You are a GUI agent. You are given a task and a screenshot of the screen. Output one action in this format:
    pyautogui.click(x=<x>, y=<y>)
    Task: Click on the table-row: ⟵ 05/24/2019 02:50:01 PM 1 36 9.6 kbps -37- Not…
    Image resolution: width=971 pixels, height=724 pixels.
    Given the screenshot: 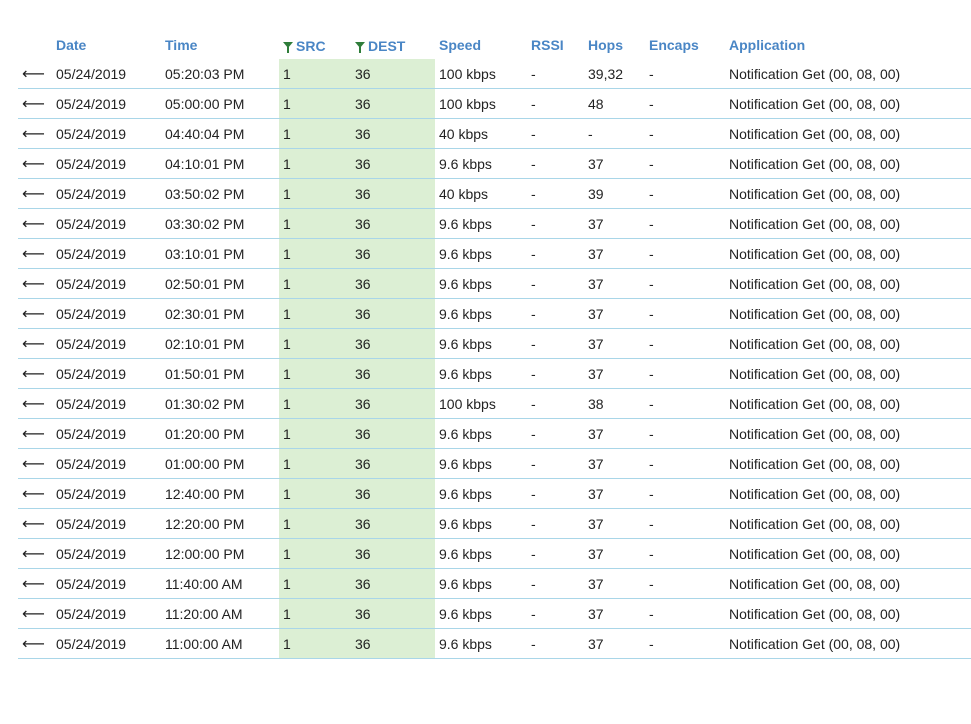 What is the action you would take?
    pyautogui.click(x=494, y=283)
    